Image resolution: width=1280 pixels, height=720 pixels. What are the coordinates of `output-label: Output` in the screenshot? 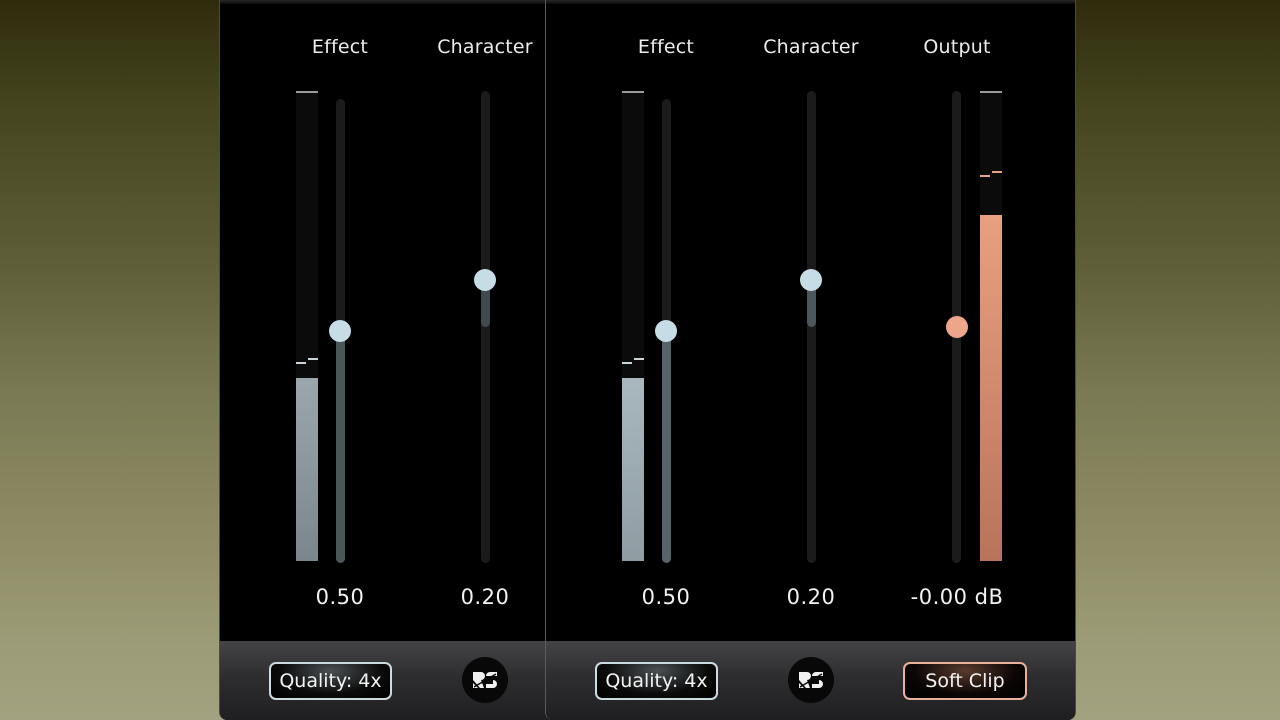 It's located at (957, 47).